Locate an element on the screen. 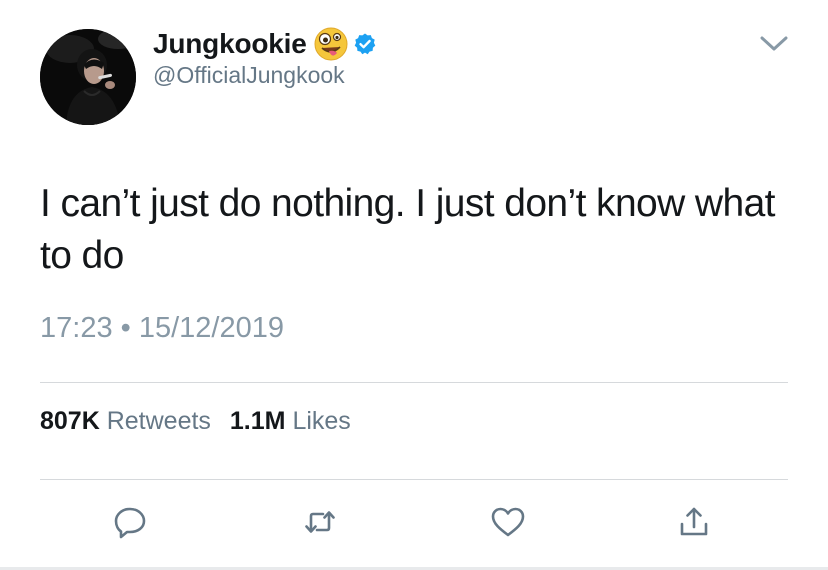 Image resolution: width=828 pixels, height=570 pixels. share-button is located at coordinates (694, 522).